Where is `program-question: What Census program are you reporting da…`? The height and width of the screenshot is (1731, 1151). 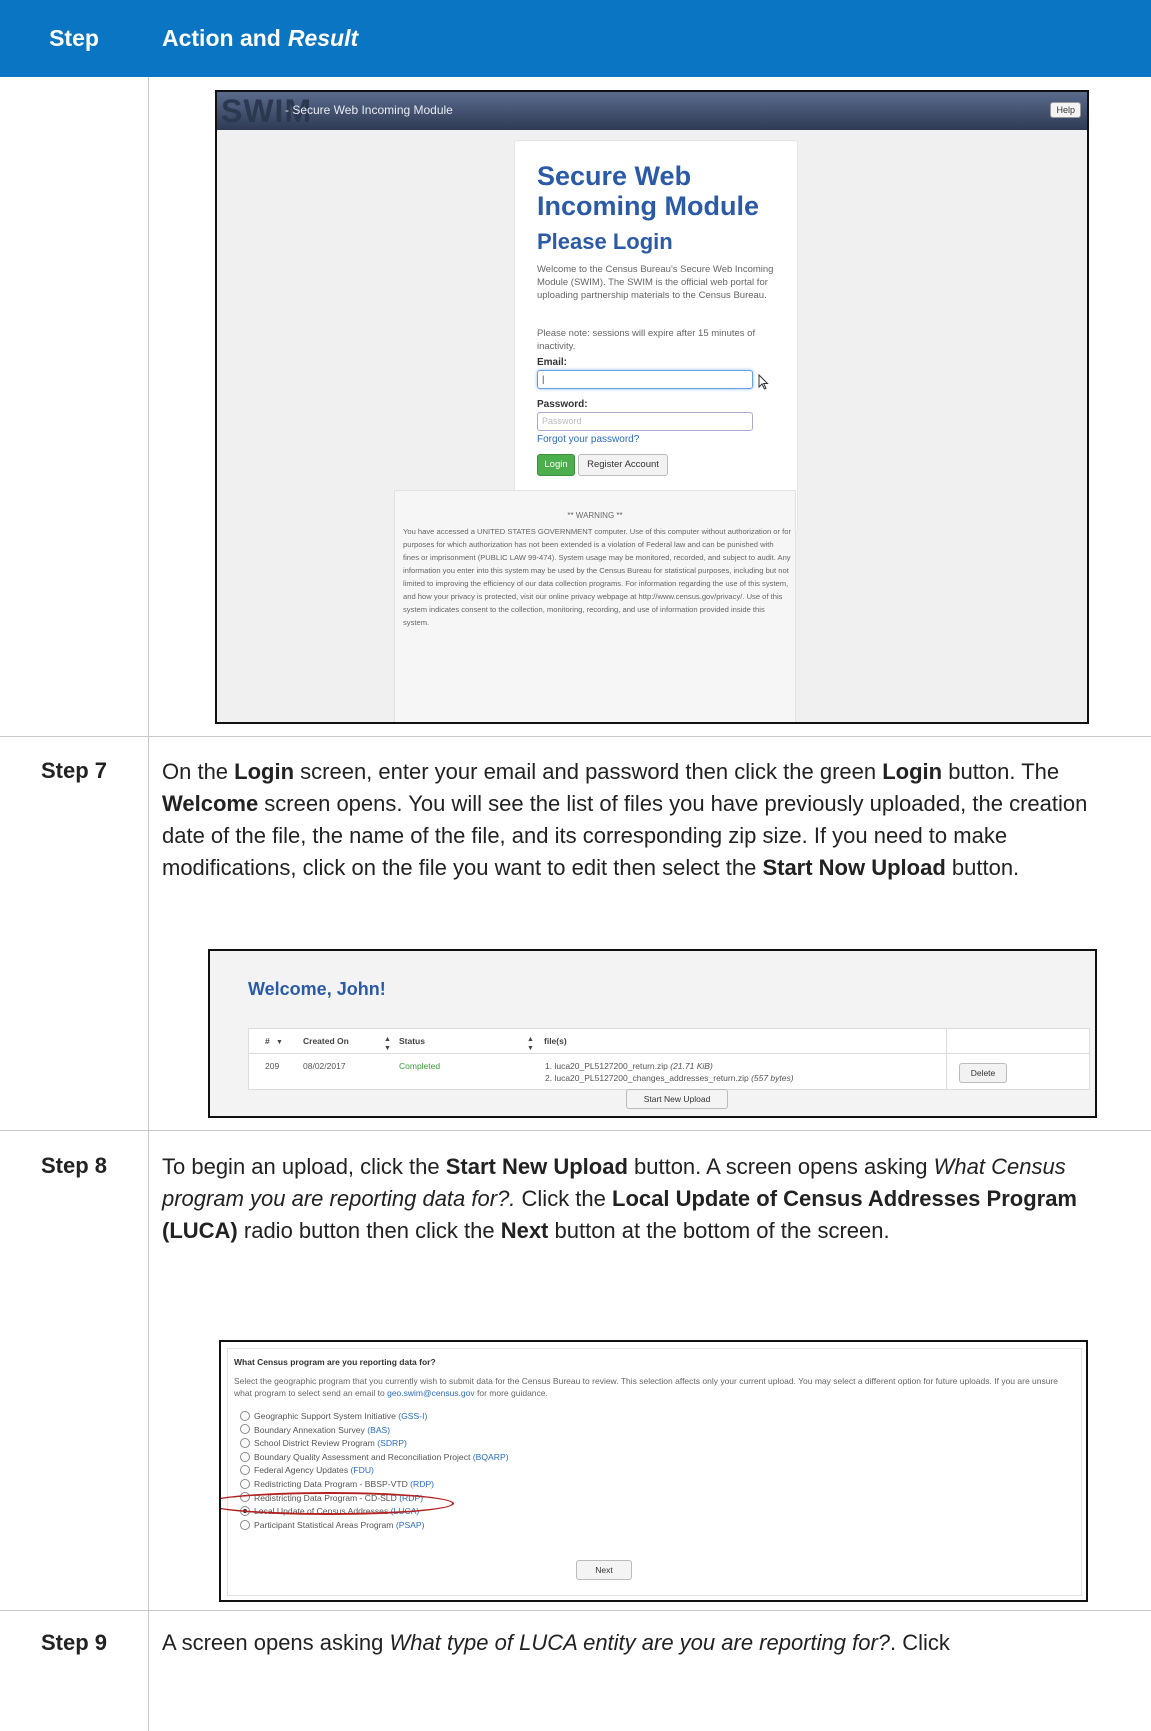 program-question: What Census program are you reporting da… is located at coordinates (335, 1362).